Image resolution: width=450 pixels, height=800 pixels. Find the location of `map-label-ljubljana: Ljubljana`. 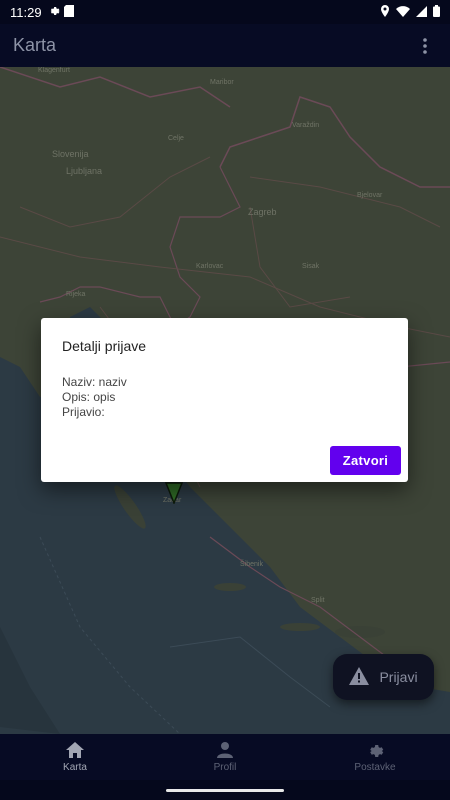

map-label-ljubljana: Ljubljana is located at coordinates (84, 171).